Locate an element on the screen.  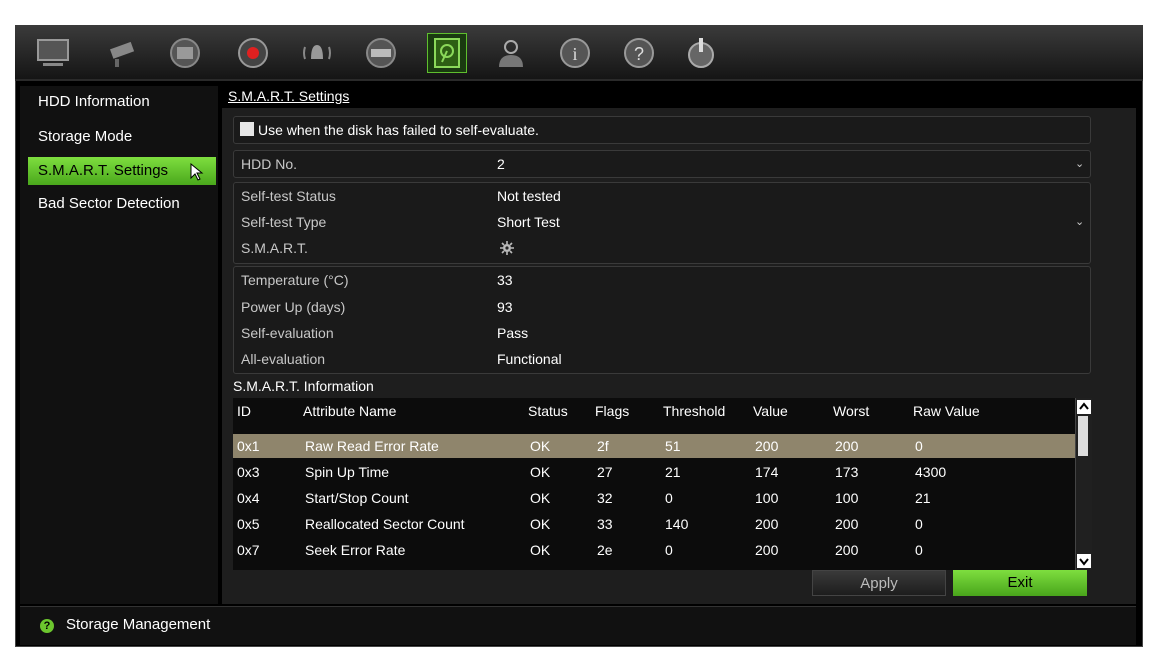
cell-attribute-name: Spin Up Time is located at coordinates (347, 472).